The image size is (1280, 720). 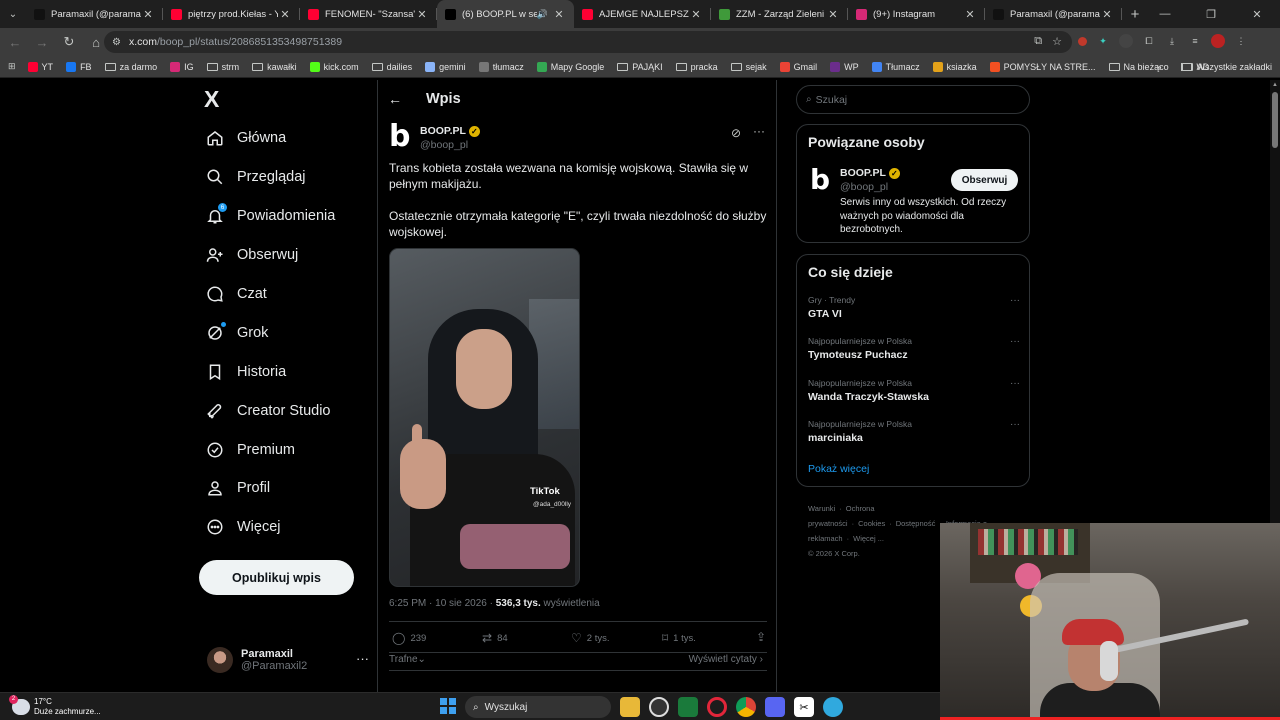 What do you see at coordinates (916, 523) in the screenshot?
I see `footer-link: Dostępność` at bounding box center [916, 523].